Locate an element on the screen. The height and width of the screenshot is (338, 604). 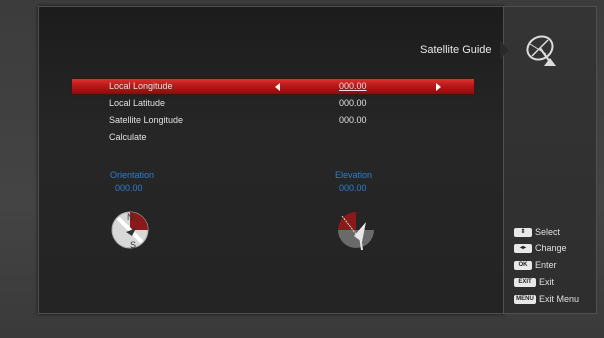
legend-exit-menu: MENU Exit Menu is located at coordinates (546, 299).